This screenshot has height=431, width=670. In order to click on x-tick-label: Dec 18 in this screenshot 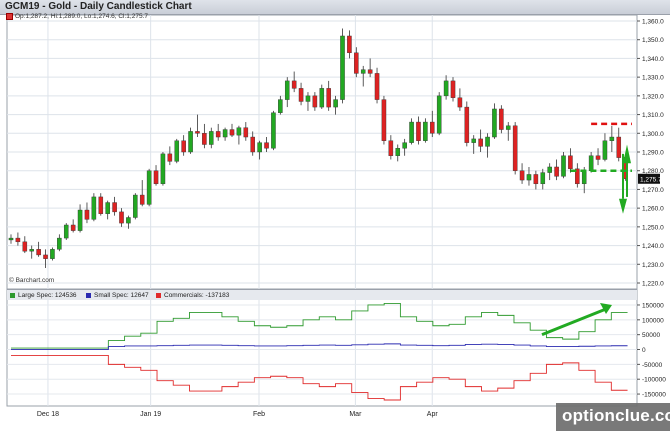, I will do `click(48, 414)`.